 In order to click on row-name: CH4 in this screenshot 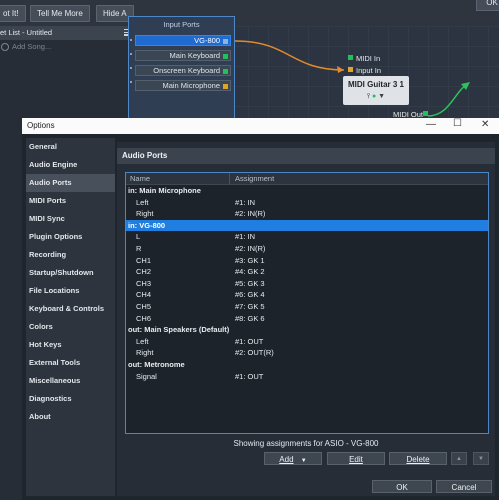, I will do `click(144, 295)`.